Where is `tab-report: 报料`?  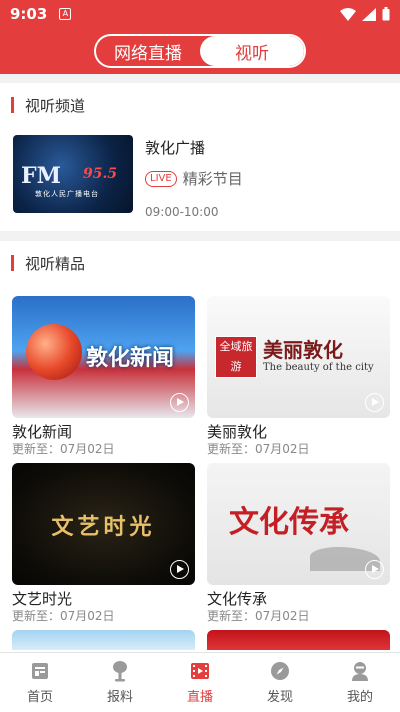
tab-report: 报料 is located at coordinates (120, 682).